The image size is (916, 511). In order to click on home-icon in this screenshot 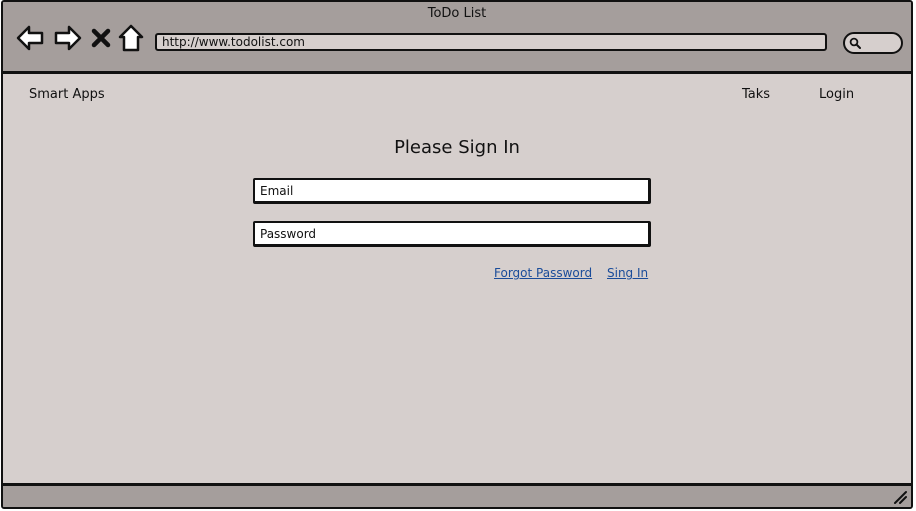, I will do `click(131, 38)`.